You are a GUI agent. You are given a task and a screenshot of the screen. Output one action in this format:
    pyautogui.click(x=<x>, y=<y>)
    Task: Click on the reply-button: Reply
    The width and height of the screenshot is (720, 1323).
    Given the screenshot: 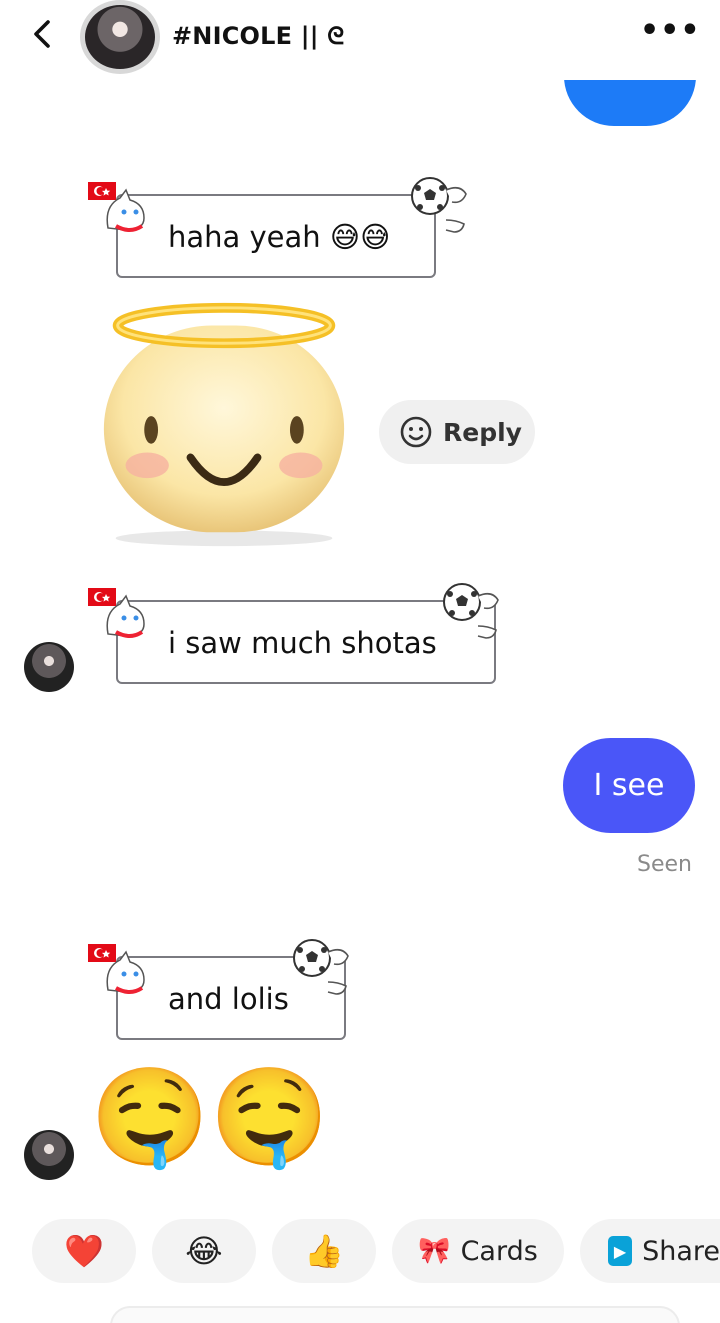 What is the action you would take?
    pyautogui.click(x=457, y=432)
    